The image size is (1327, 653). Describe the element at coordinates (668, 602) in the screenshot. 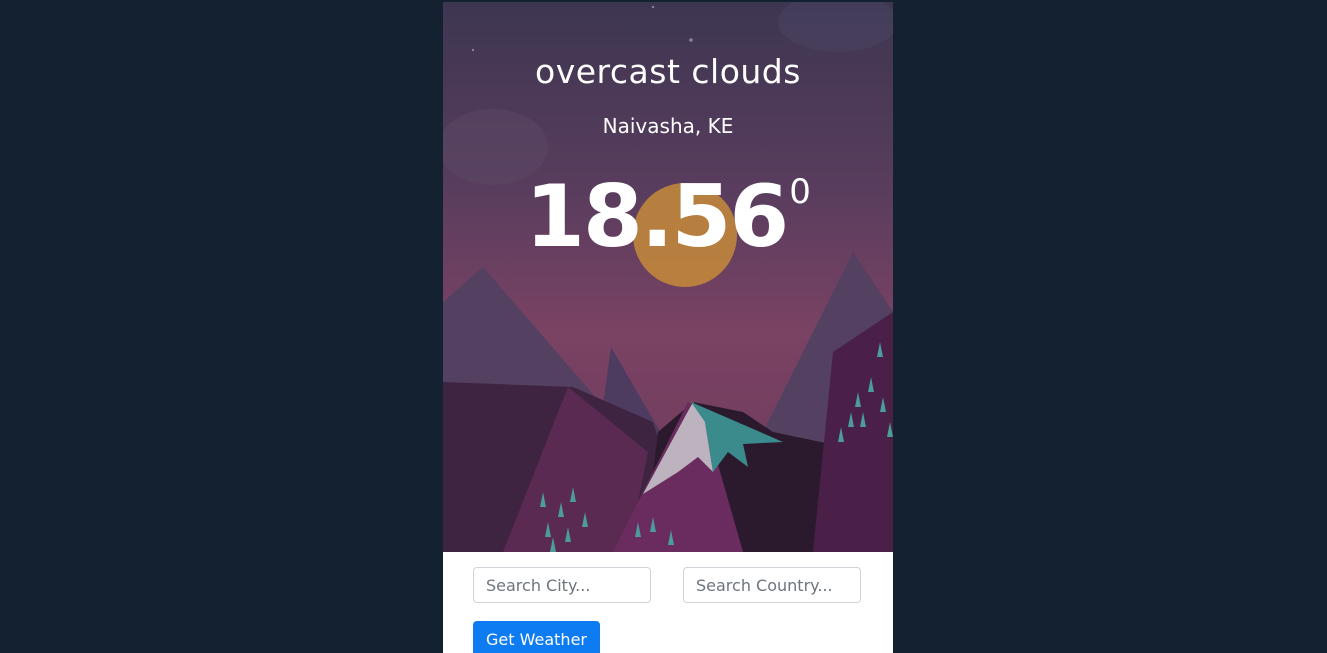

I see `search-form: Get Weather` at that location.